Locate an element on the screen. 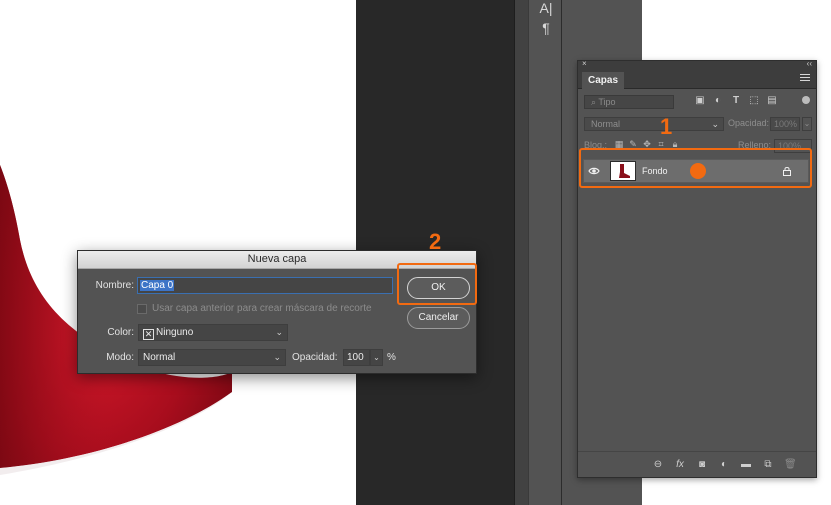  panel-icon-strip: A| ¶ is located at coordinates (545, 252).